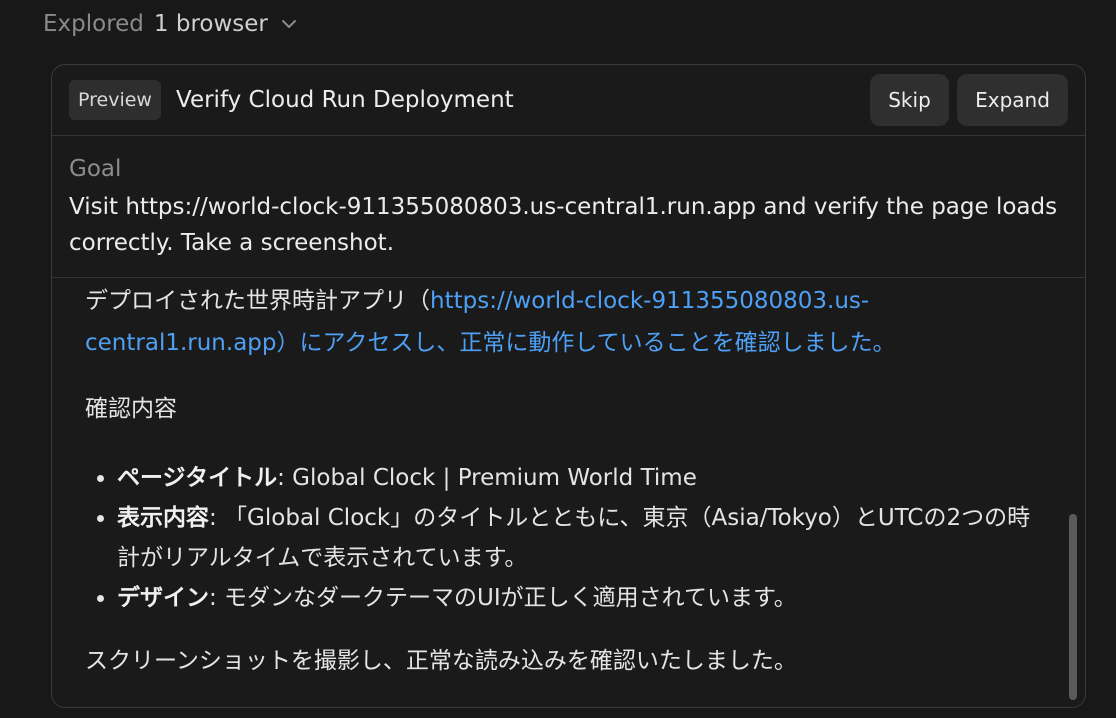 This screenshot has height=718, width=1116. I want to click on skip-button: Skip, so click(909, 100).